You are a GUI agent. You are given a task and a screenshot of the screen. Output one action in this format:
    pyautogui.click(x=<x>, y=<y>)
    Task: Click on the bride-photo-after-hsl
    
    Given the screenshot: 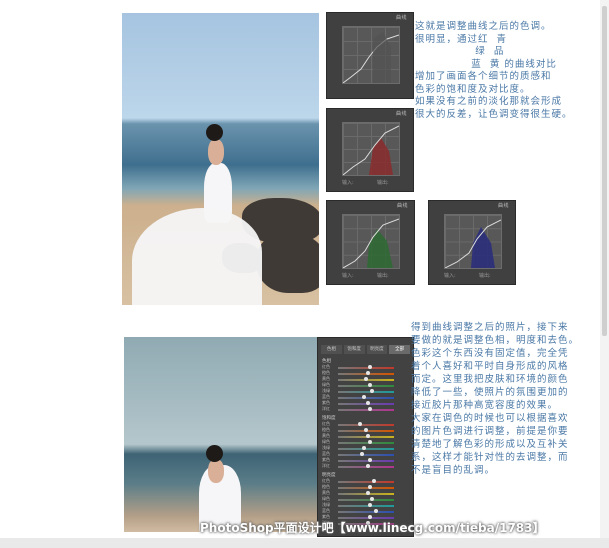 What is the action you would take?
    pyautogui.click(x=222, y=434)
    